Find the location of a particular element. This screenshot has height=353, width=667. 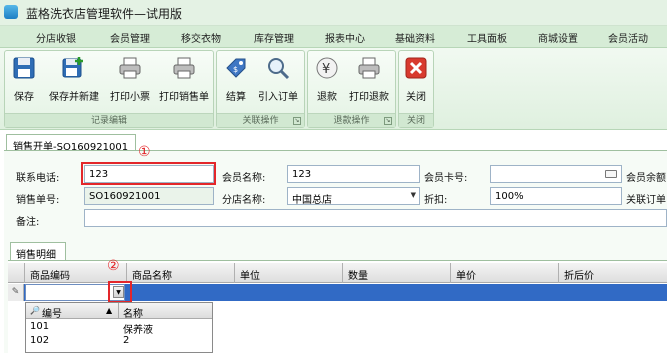

close-icon is located at coordinates (416, 68).